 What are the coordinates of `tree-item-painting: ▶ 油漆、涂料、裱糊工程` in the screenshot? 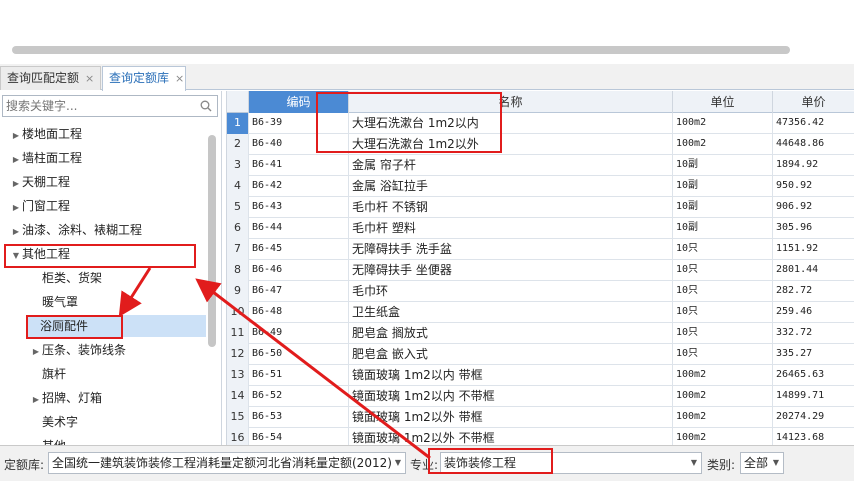 It's located at (76, 230).